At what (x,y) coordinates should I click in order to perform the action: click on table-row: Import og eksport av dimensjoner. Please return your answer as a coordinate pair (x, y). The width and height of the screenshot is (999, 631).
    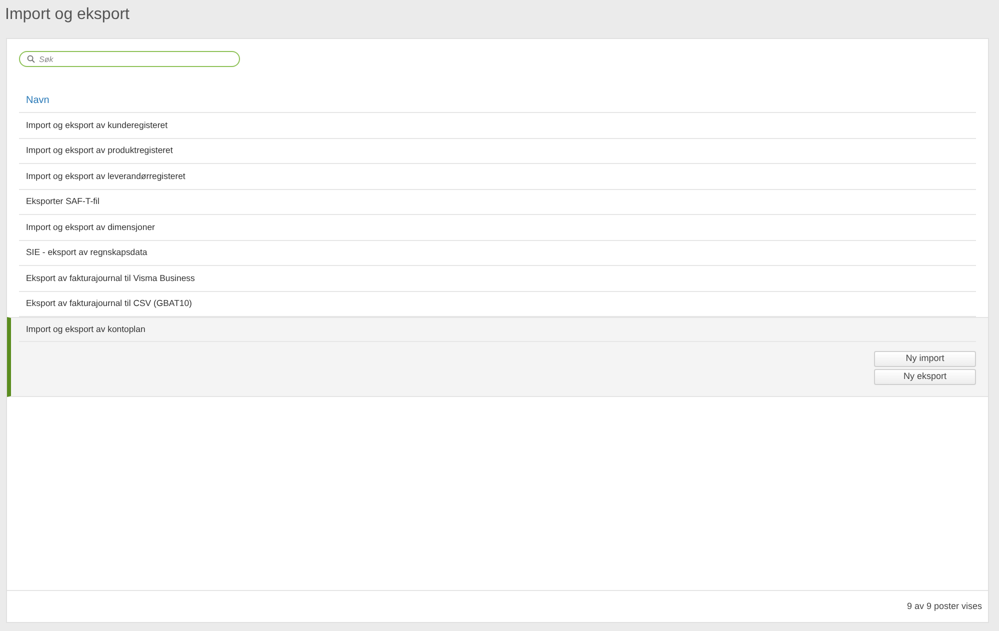
    Looking at the image, I should click on (497, 227).